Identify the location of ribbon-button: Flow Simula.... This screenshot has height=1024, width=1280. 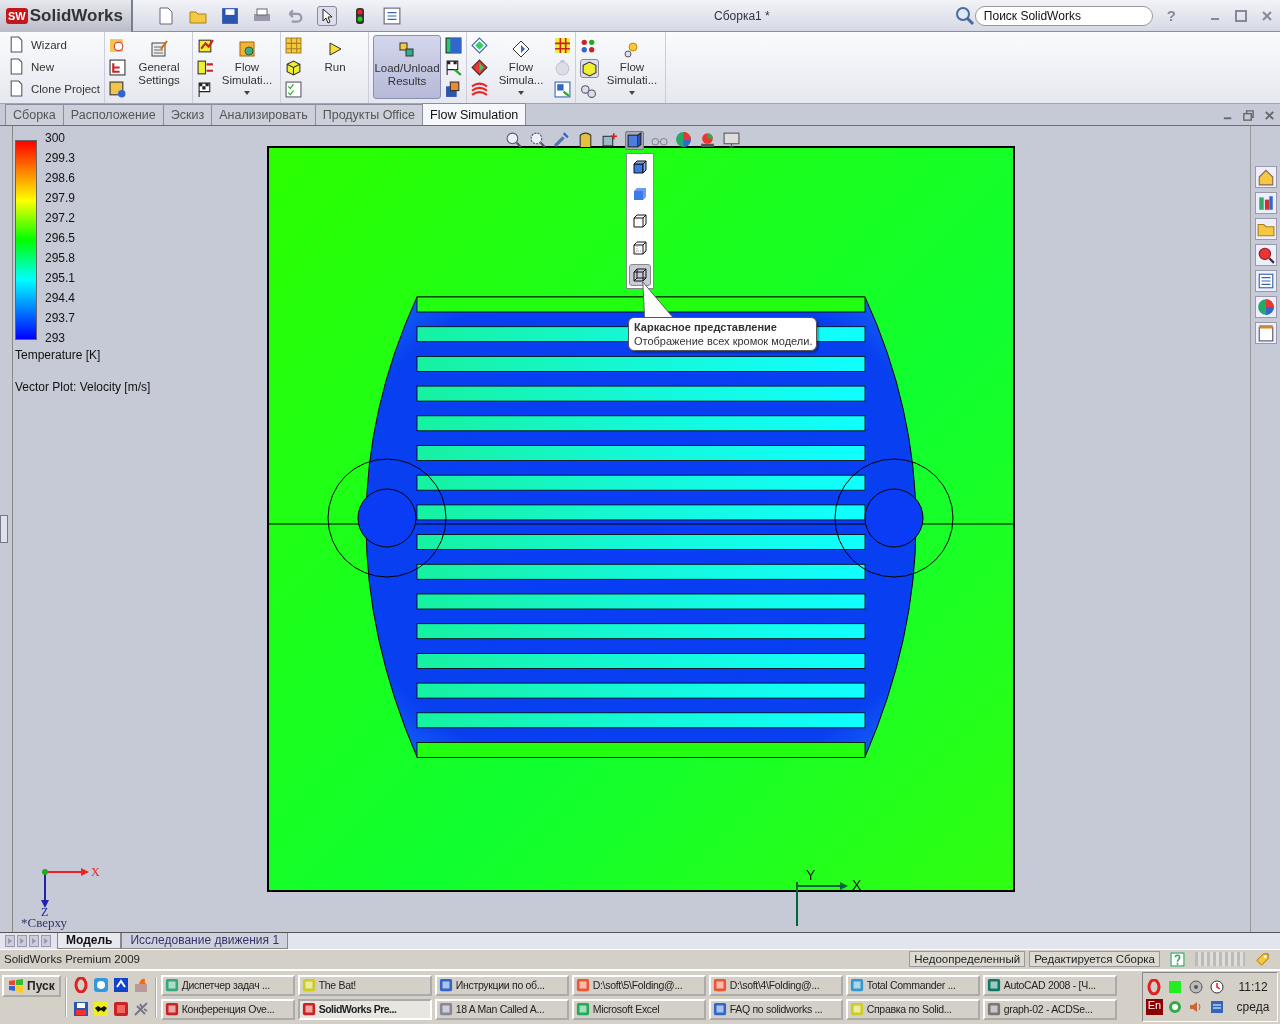
(521, 67).